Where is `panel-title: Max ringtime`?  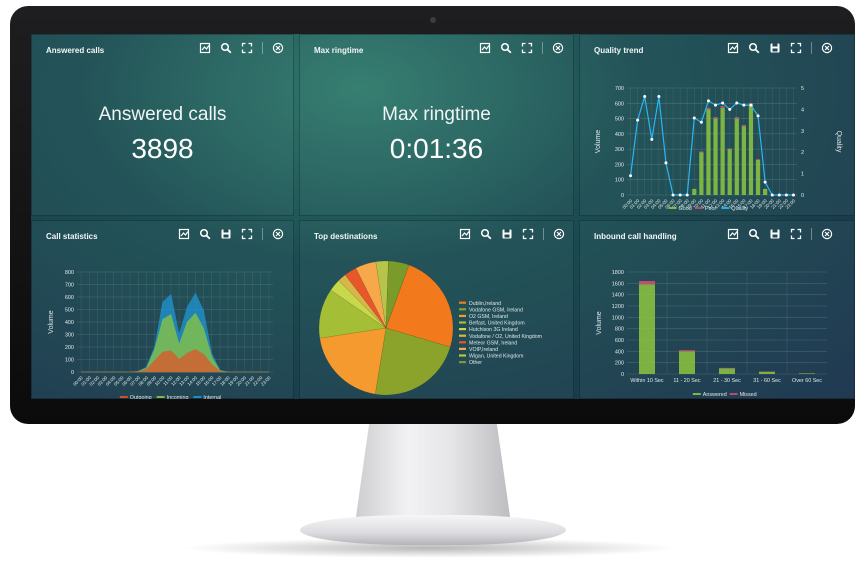 panel-title: Max ringtime is located at coordinates (339, 50).